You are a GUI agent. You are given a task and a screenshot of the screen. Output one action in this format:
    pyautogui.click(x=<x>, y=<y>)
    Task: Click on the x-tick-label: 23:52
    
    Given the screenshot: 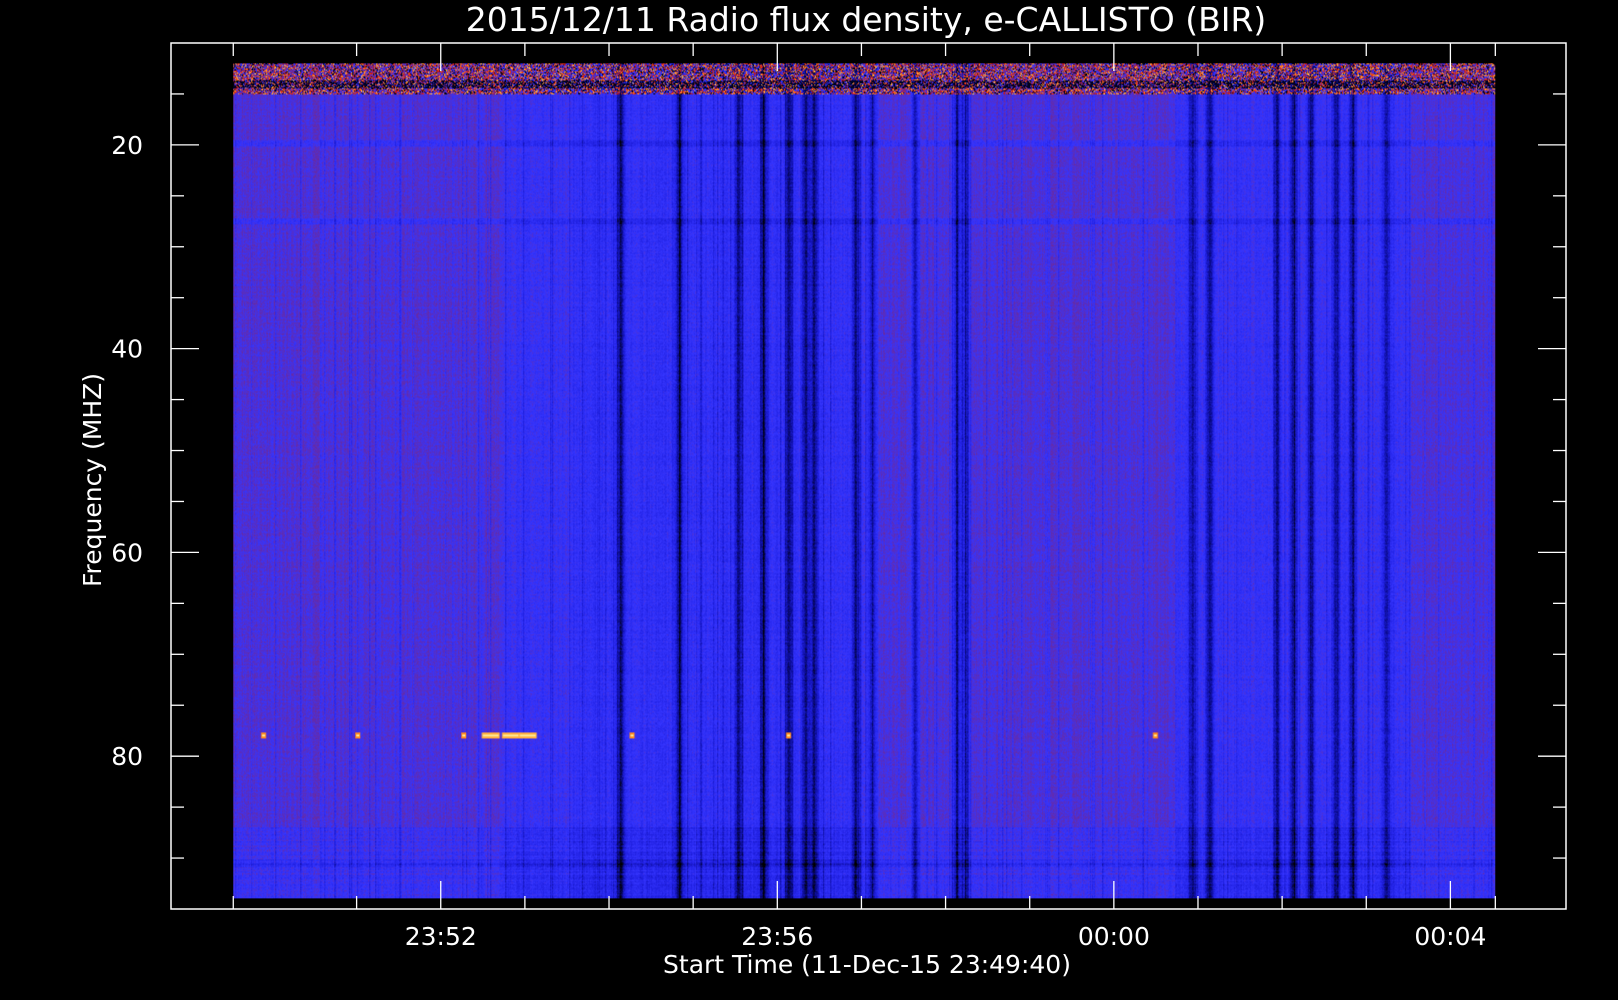 What is the action you would take?
    pyautogui.click(x=441, y=936)
    